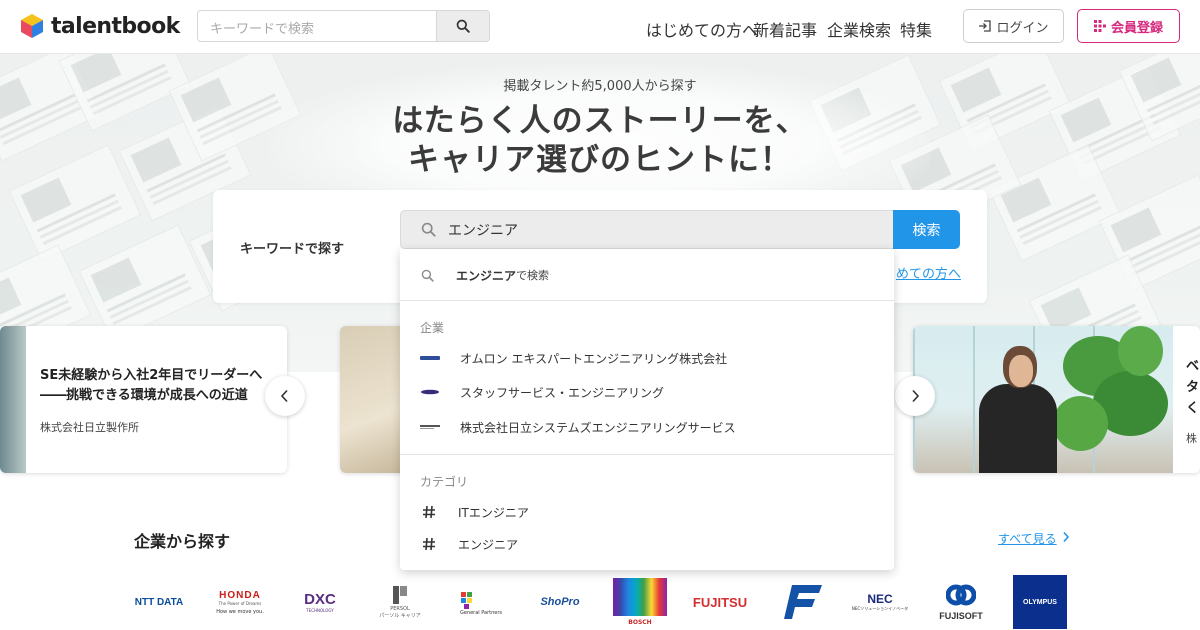 The width and height of the screenshot is (1200, 630). Describe the element at coordinates (32, 26) in the screenshot. I see `cube-logo-icon` at that location.